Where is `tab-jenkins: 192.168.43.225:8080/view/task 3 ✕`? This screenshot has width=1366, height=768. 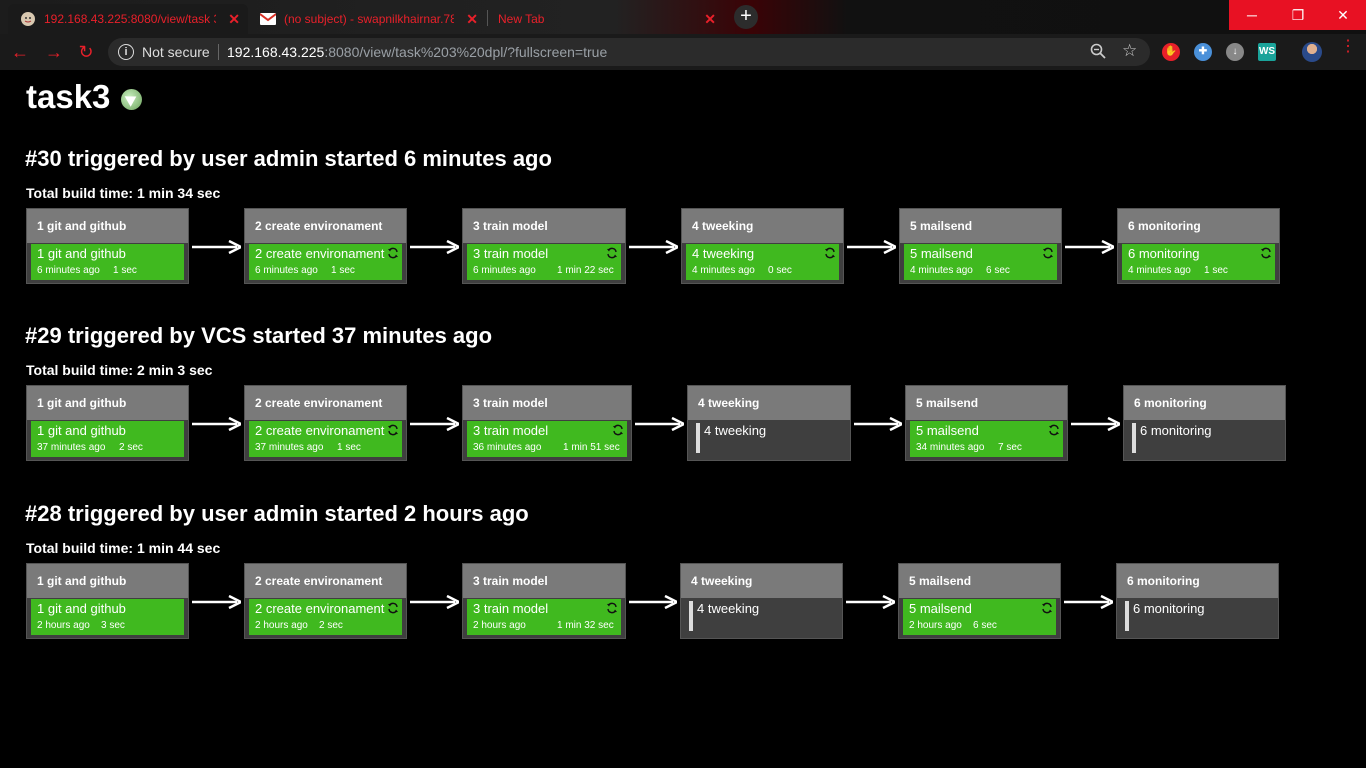
tab-jenkins: 192.168.43.225:8080/view/task 3 ✕ is located at coordinates (128, 19).